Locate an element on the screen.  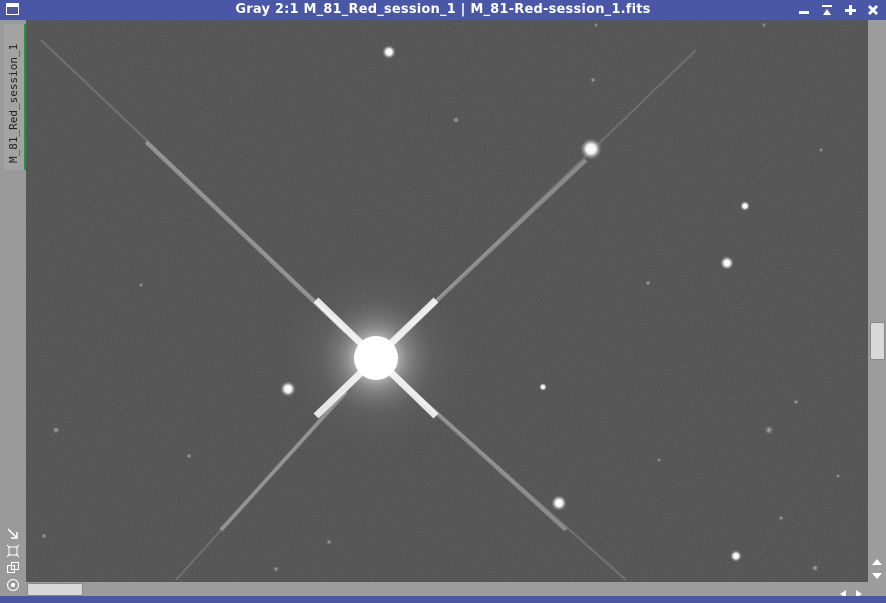
vertical-scroll-thumb is located at coordinates (877, 341).